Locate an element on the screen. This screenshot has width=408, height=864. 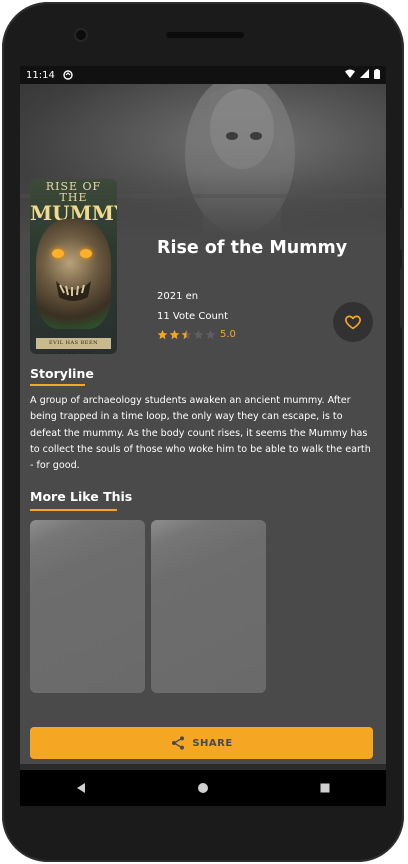
heart-icon is located at coordinates (353, 322).